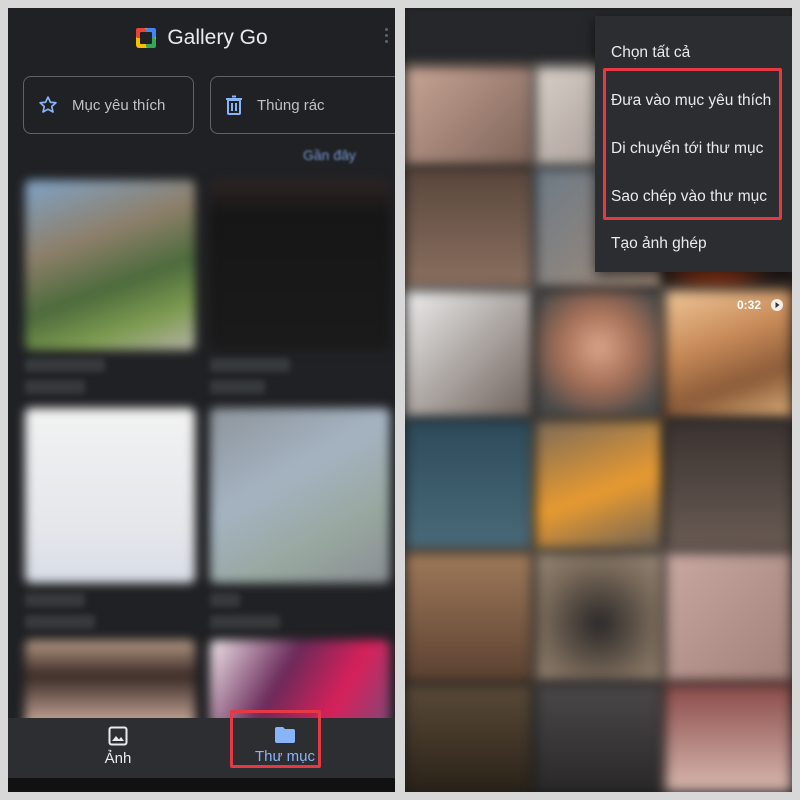  Describe the element at coordinates (118, 736) in the screenshot. I see `image-icon` at that location.